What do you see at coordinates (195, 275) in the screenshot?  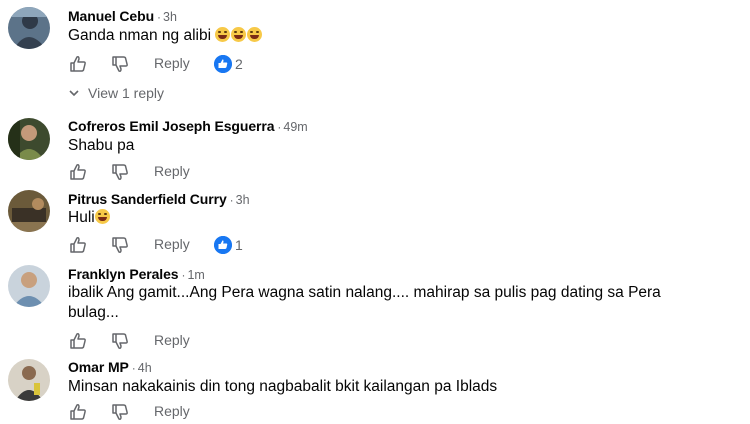 I see `comment-time: 1m` at bounding box center [195, 275].